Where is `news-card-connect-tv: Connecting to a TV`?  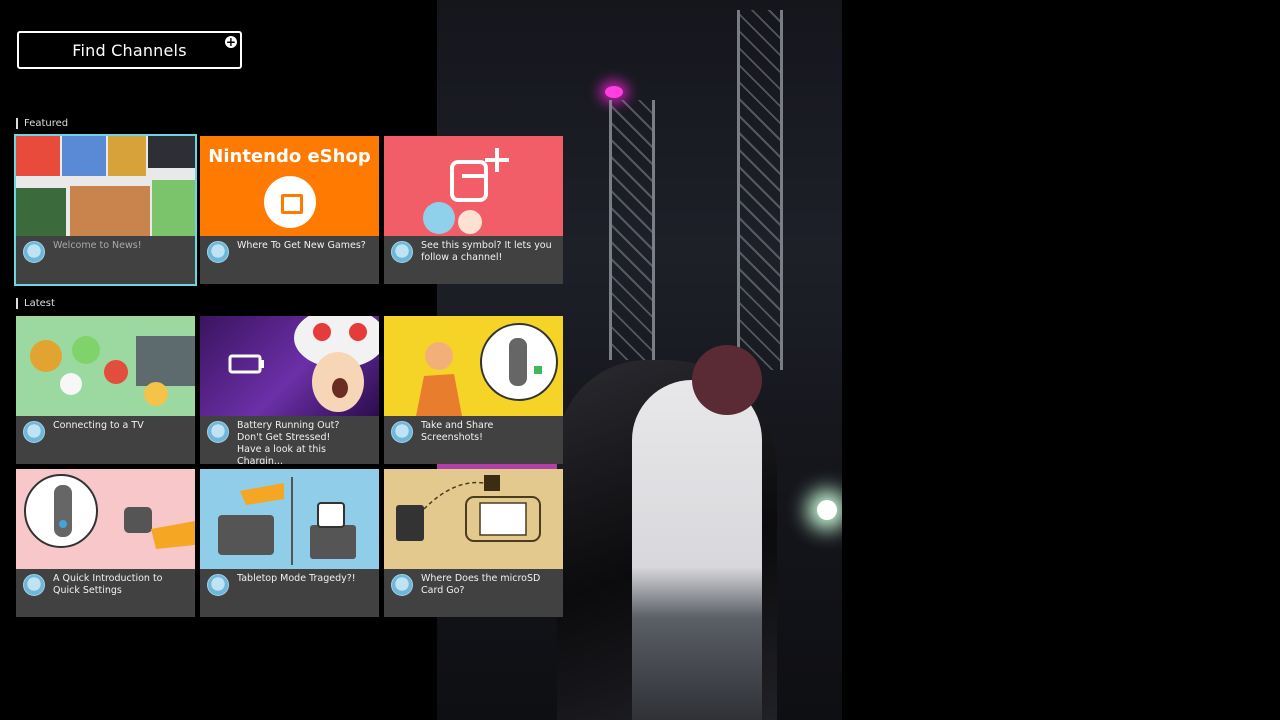 news-card-connect-tv: Connecting to a TV is located at coordinates (105, 390).